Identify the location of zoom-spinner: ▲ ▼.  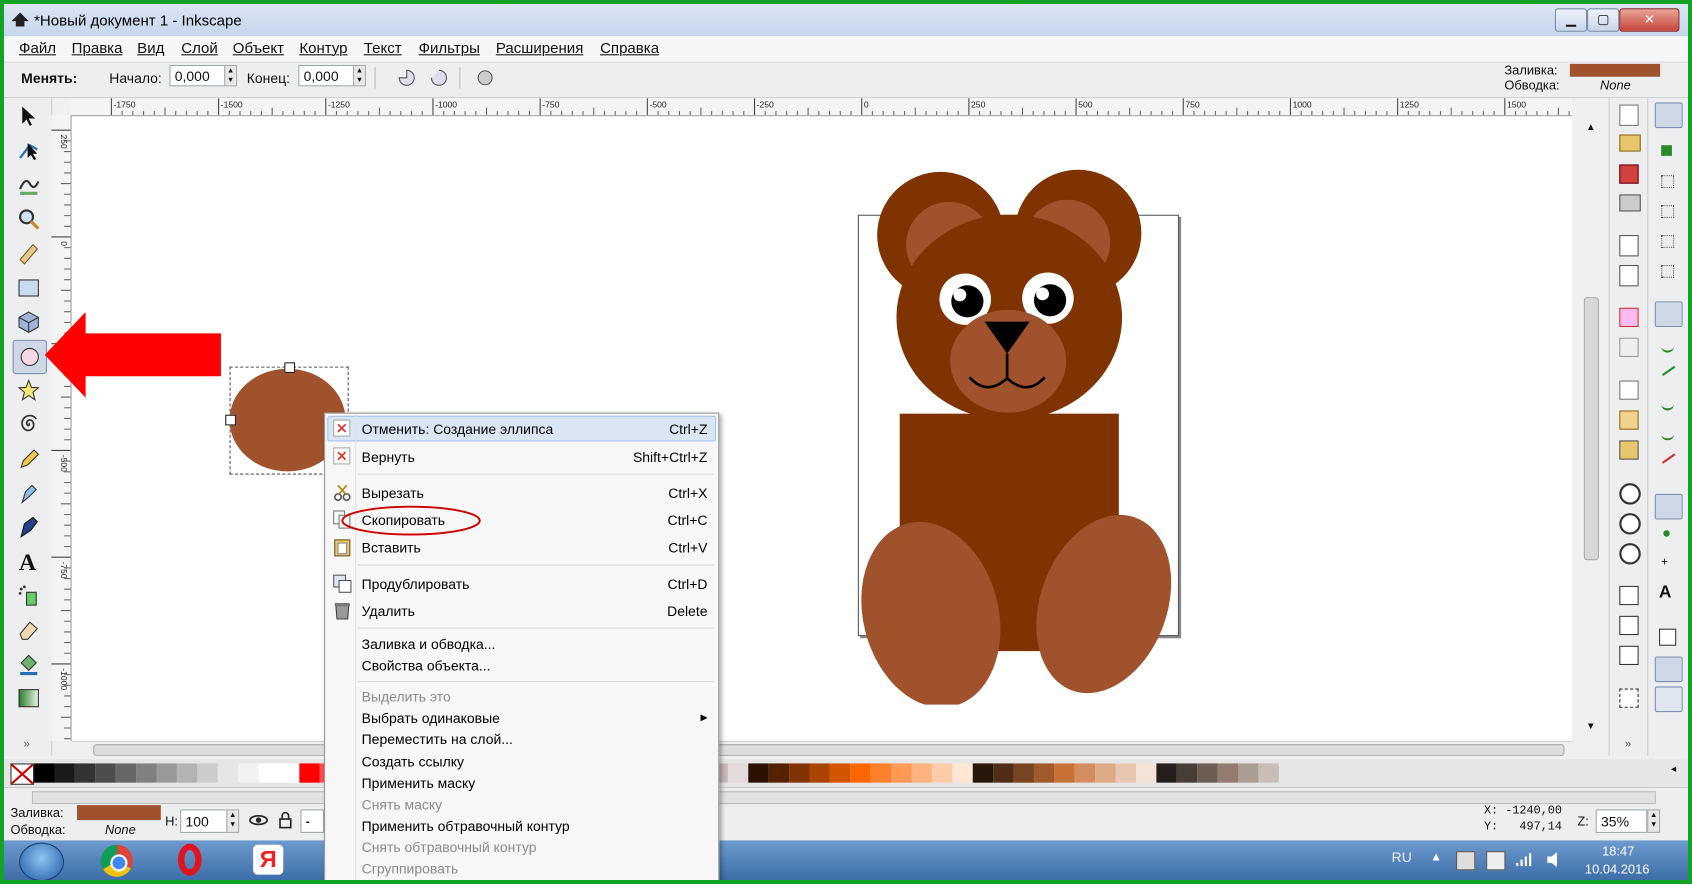
(1654, 821).